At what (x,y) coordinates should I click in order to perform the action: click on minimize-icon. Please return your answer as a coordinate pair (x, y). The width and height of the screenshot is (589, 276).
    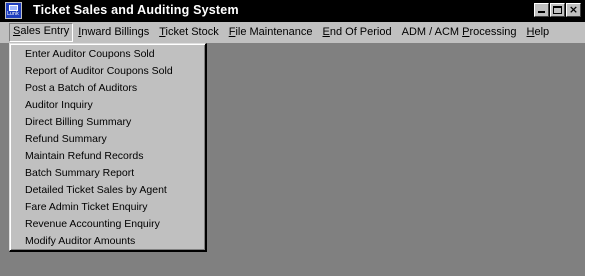
    Looking at the image, I should click on (541, 12).